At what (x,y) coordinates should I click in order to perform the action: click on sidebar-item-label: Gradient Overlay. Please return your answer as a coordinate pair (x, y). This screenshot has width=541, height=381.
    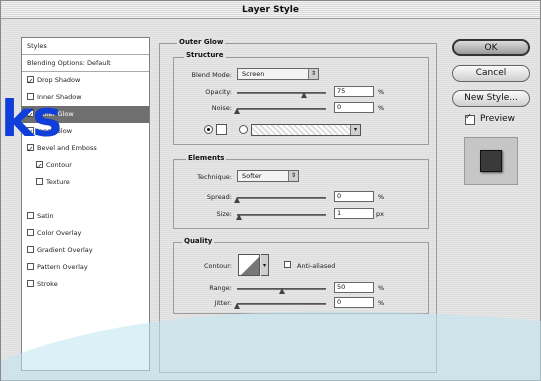
    Looking at the image, I should click on (65, 250).